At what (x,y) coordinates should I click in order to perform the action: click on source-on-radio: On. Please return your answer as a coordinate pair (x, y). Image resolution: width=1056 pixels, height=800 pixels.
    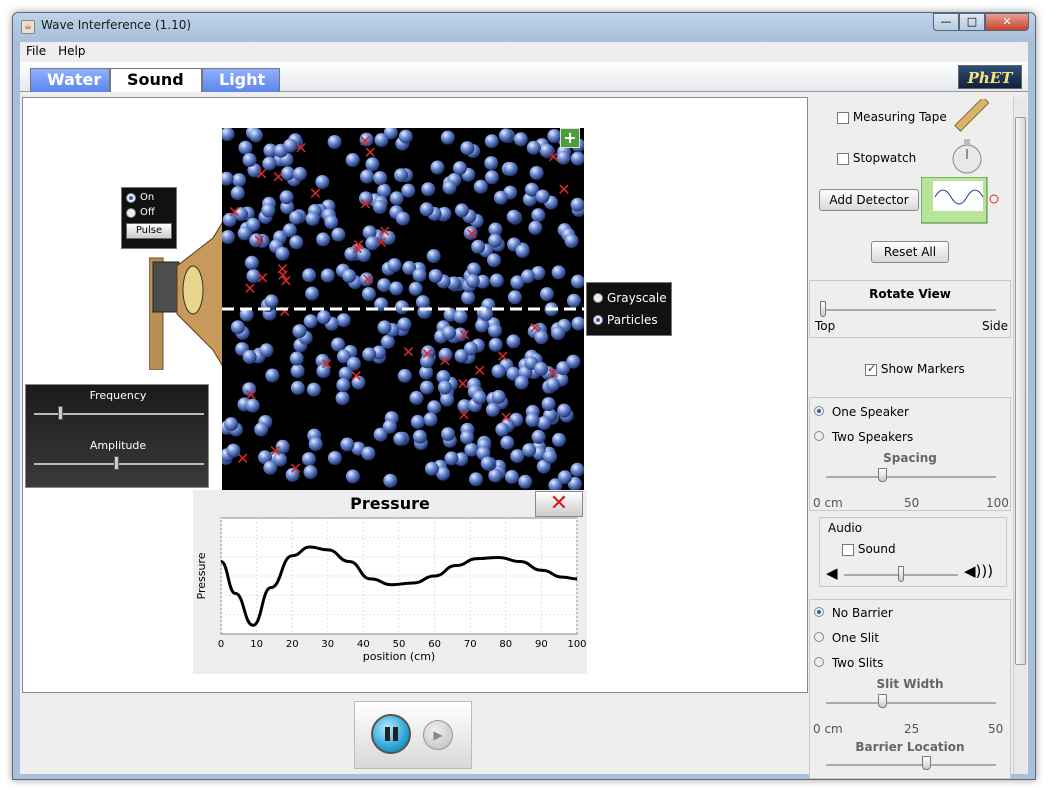
    Looking at the image, I should click on (151, 197).